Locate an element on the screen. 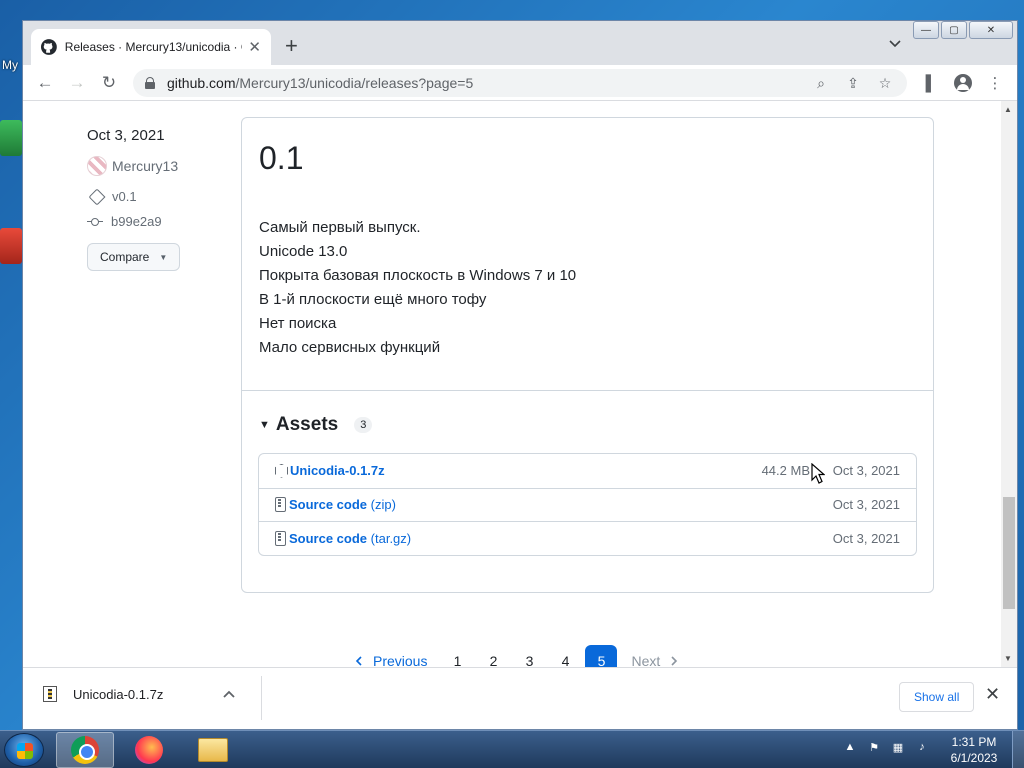 This screenshot has width=1024, height=768. firefox-icon is located at coordinates (149, 750).